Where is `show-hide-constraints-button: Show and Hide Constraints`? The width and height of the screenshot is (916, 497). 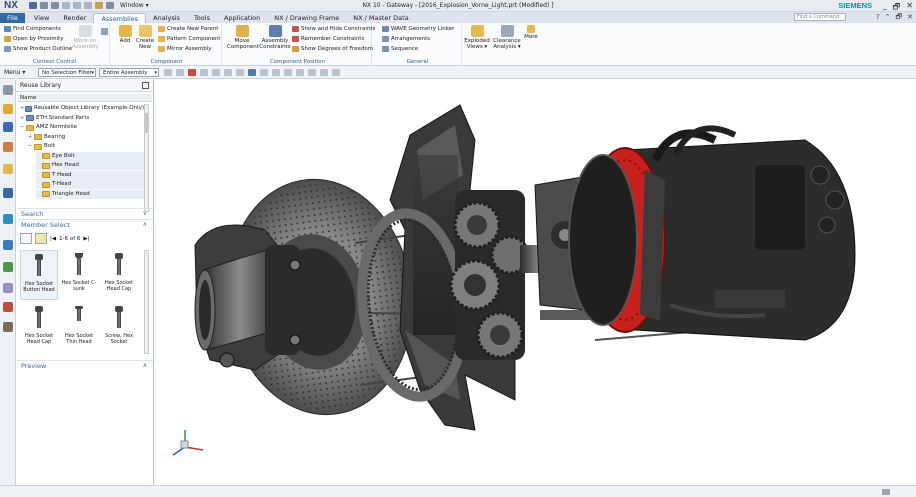
show-hide-constraints-button: Show and Hide Constraints is located at coordinates (333, 29).